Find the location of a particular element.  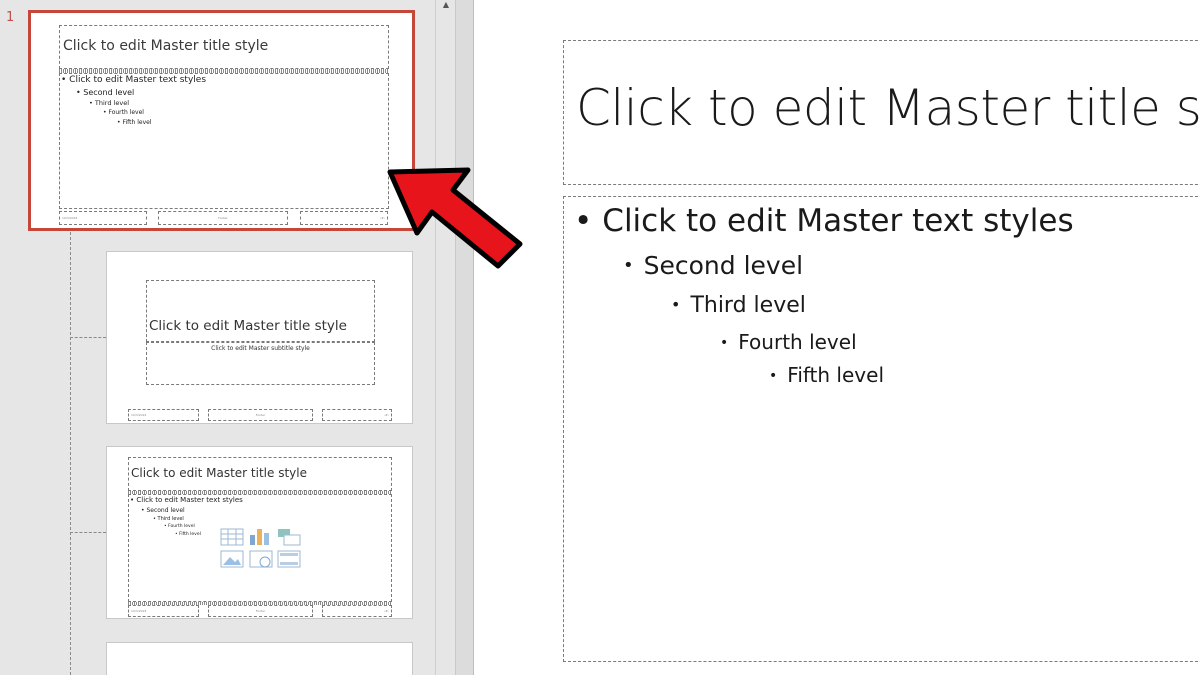

subtitle-placeholder: Click to edit Master subtitle style is located at coordinates (260, 363).